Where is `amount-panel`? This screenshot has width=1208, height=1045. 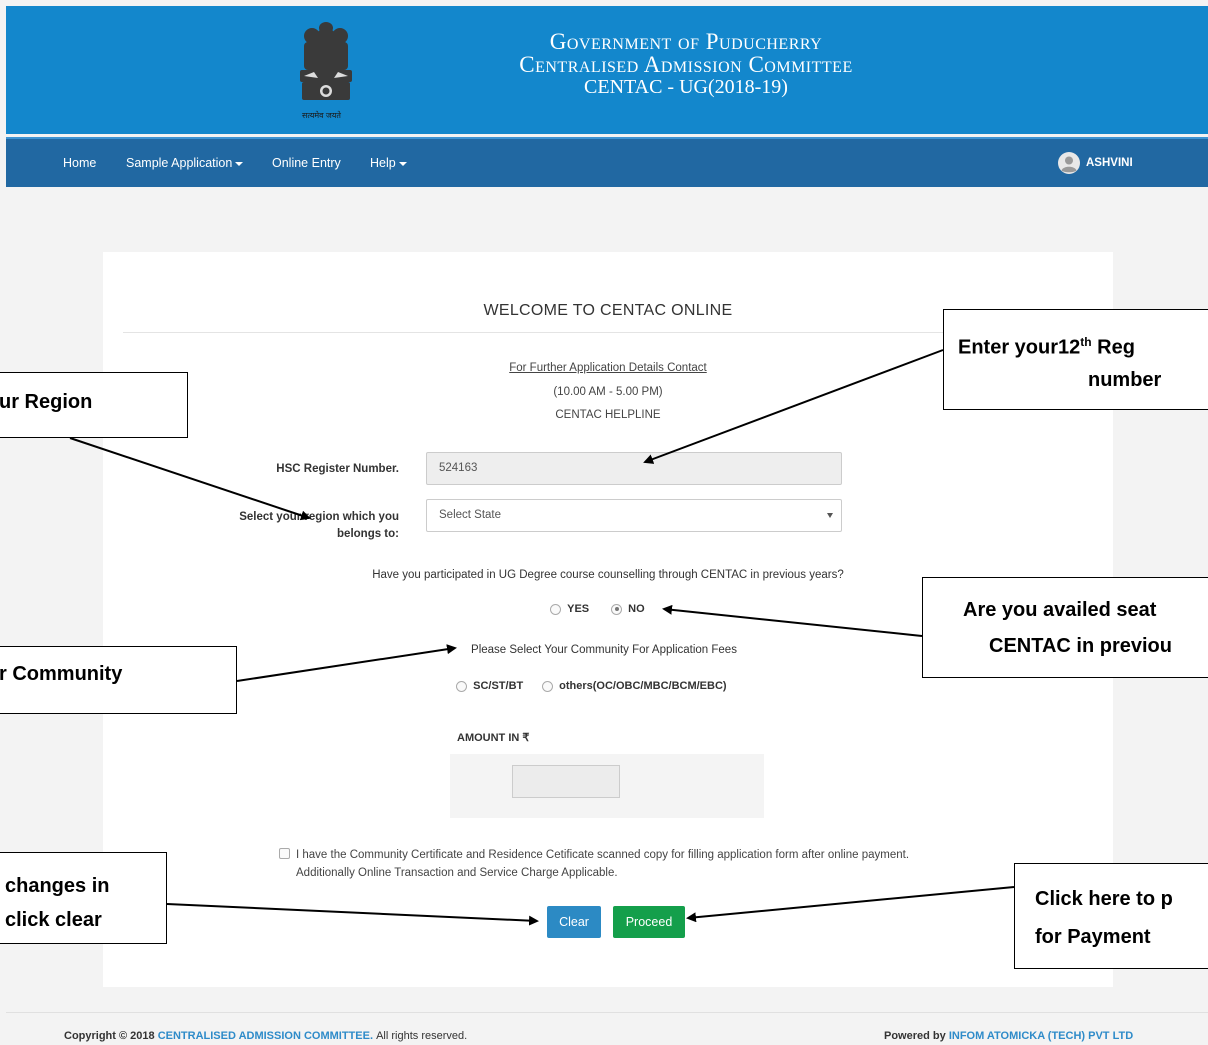 amount-panel is located at coordinates (607, 786).